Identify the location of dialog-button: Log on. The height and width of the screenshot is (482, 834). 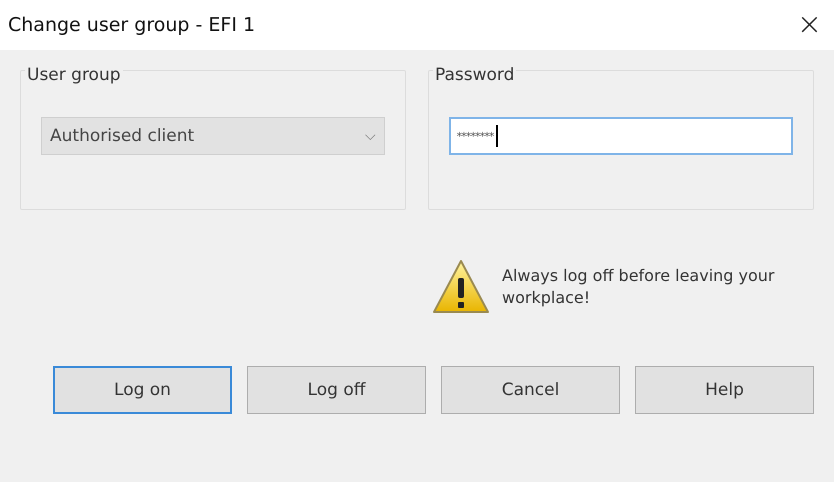
(142, 390).